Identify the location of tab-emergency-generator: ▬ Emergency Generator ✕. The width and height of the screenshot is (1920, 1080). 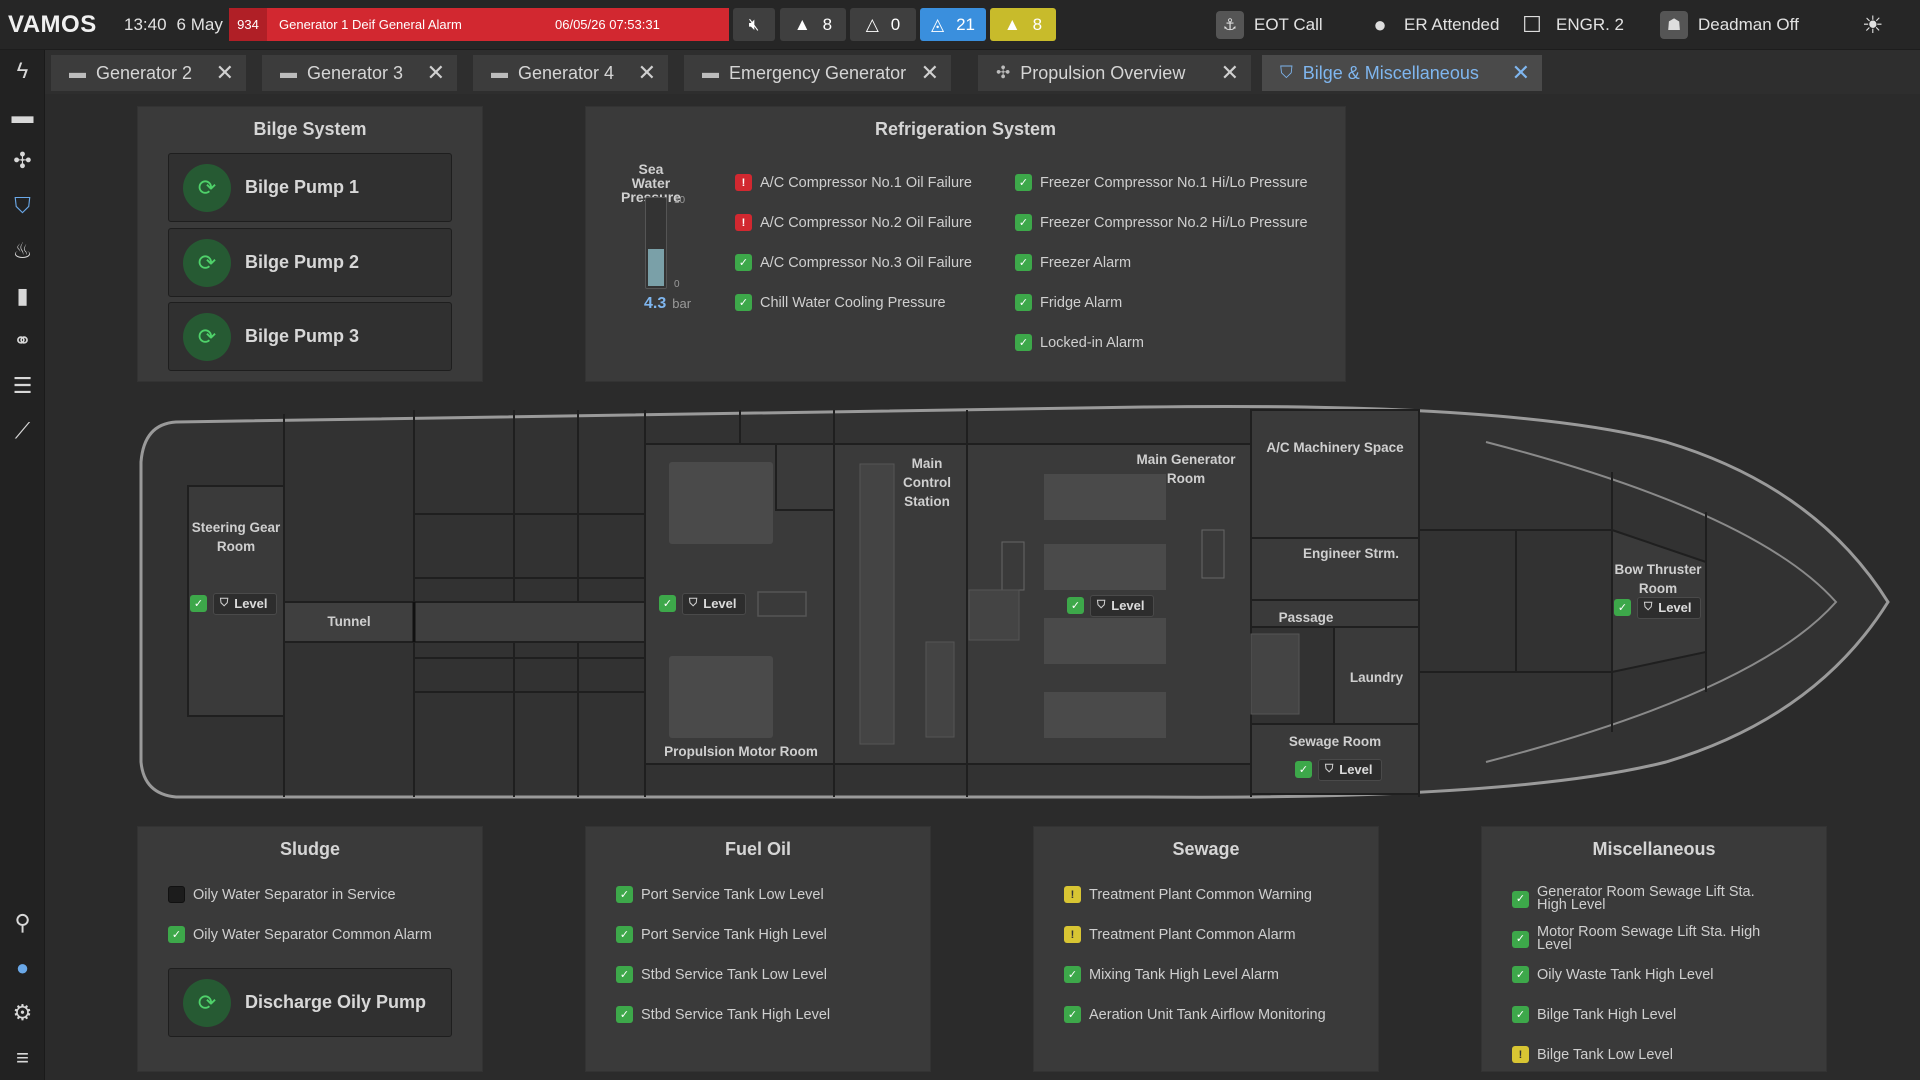
(817, 73).